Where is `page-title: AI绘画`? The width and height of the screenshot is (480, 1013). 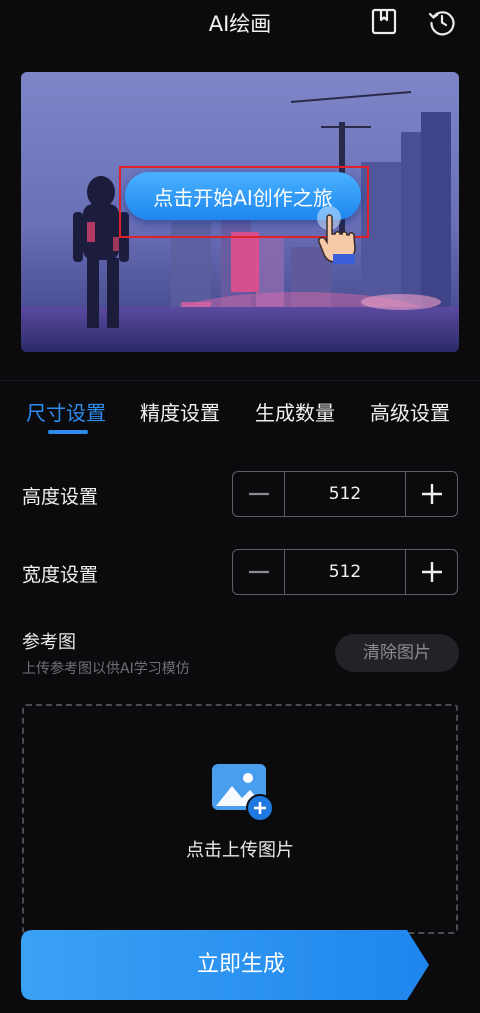 page-title: AI绘画 is located at coordinates (240, 24).